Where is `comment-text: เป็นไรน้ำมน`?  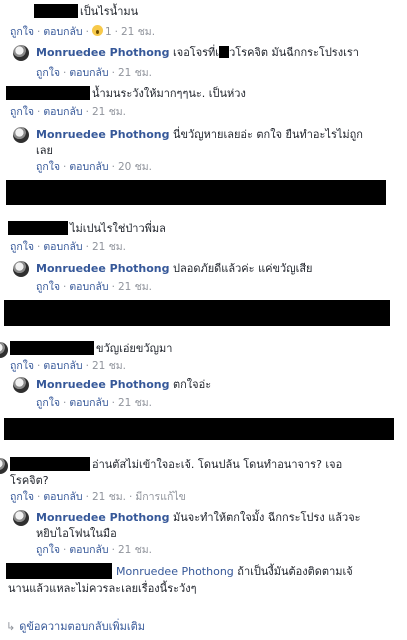 comment-text: เป็นไรน้ำมน is located at coordinates (109, 11).